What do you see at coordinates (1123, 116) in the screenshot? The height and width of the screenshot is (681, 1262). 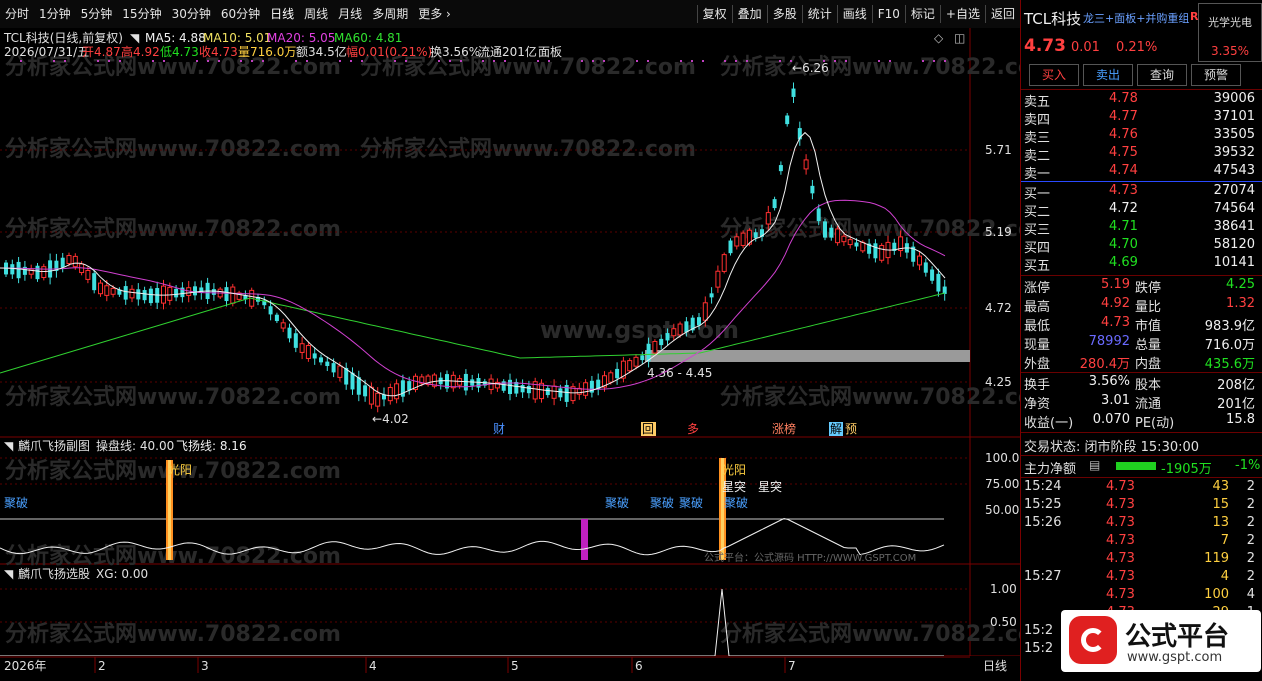 I see `ask-price: 4.77` at bounding box center [1123, 116].